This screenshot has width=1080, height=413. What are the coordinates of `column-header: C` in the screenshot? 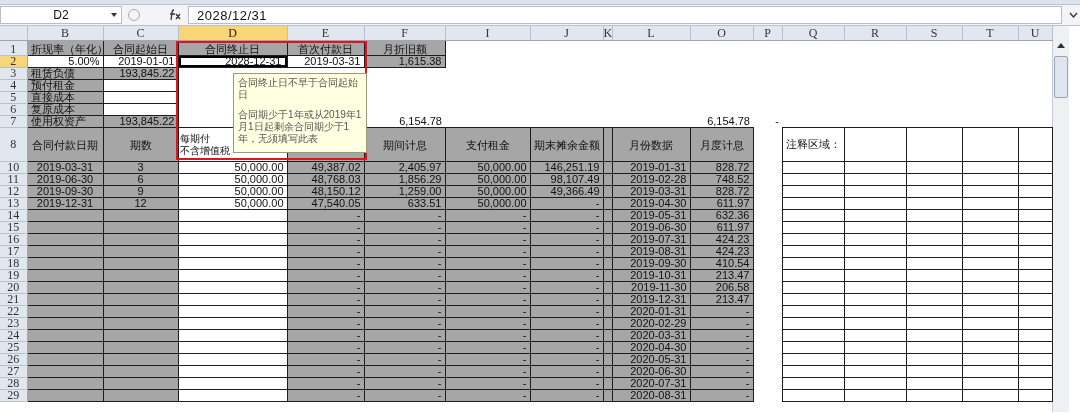 It's located at (140, 33).